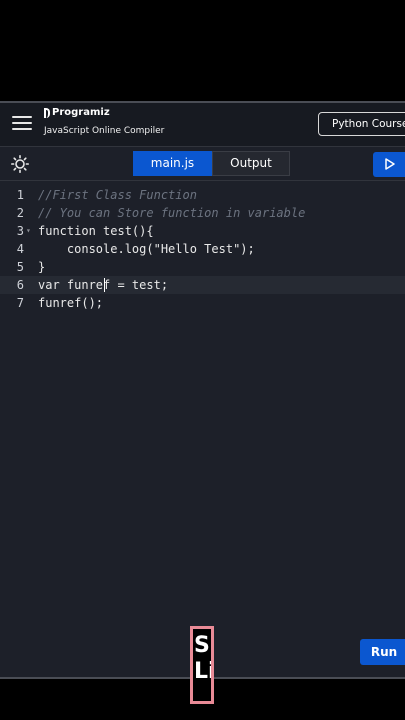 Image resolution: width=405 pixels, height=720 pixels. Describe the element at coordinates (81, 112) in the screenshot. I see `brand-name: Programiz` at that location.